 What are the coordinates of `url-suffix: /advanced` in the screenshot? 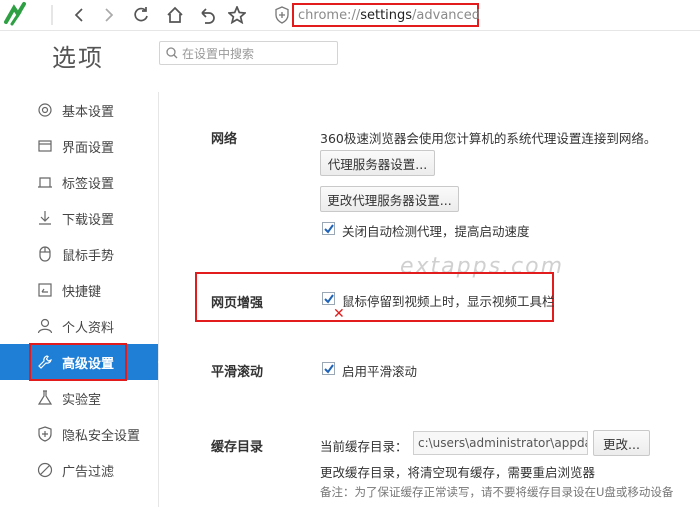 It's located at (446, 15).